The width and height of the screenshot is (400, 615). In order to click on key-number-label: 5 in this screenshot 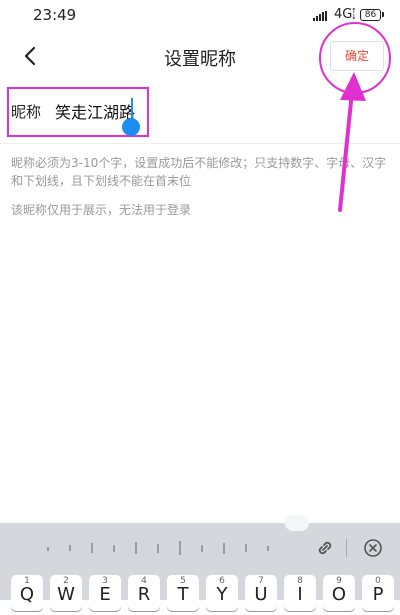, I will do `click(183, 581)`.